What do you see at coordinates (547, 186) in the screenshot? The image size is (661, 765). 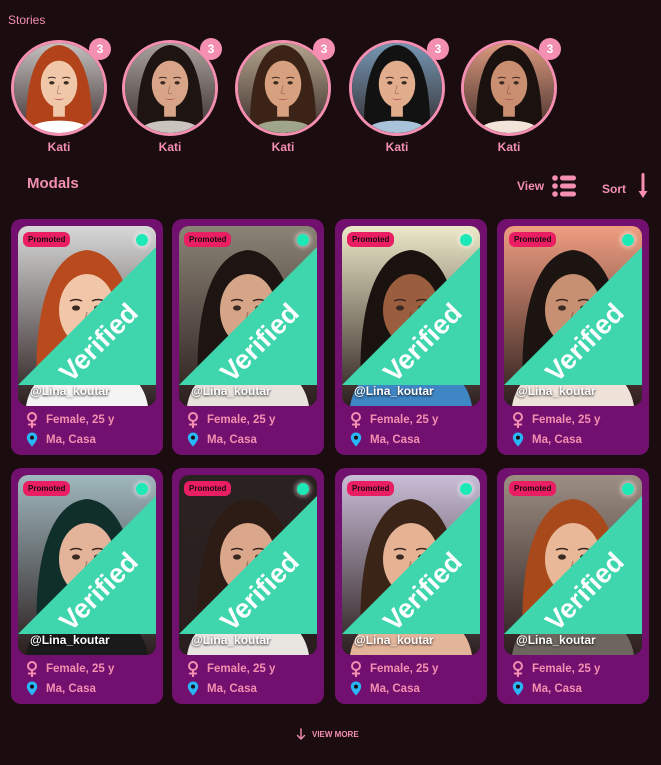 I see `view-toggle-button: View` at bounding box center [547, 186].